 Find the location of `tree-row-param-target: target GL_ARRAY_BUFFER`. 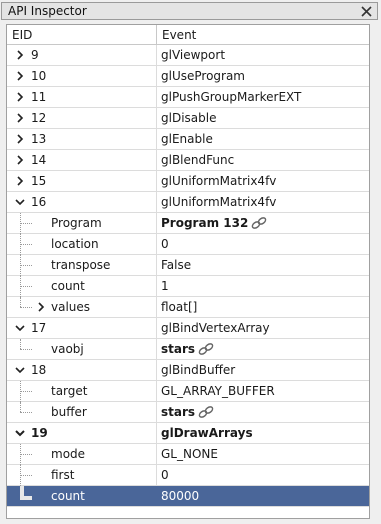

tree-row-param-target: target GL_ARRAY_BUFFER is located at coordinates (188, 391).